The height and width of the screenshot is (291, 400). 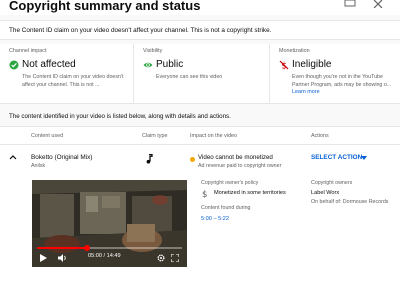 What do you see at coordinates (43, 258) in the screenshot?
I see `play-icon` at bounding box center [43, 258].